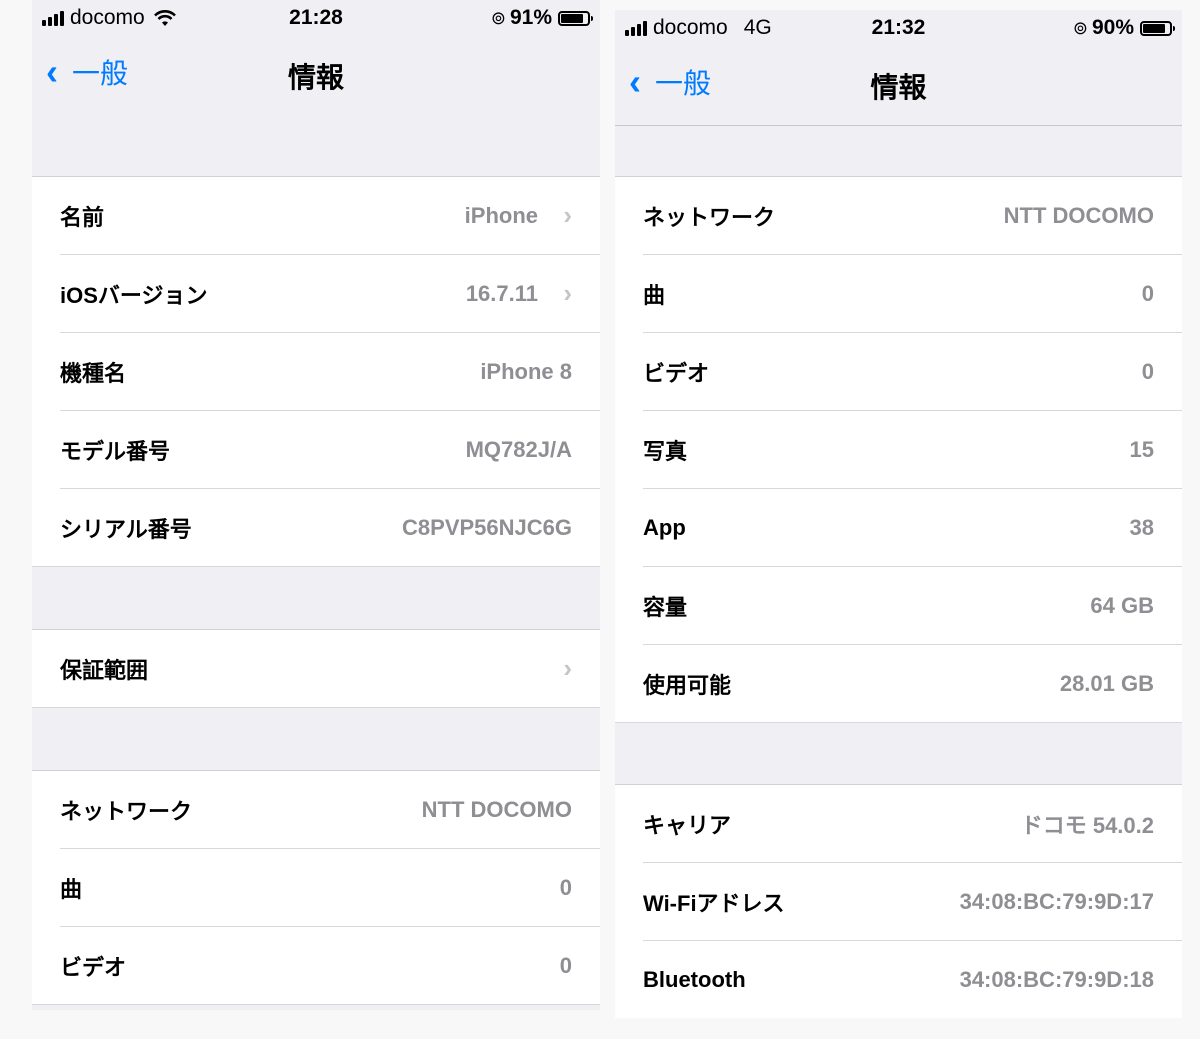 This screenshot has width=1200, height=1039. Describe the element at coordinates (898, 125) in the screenshot. I see `navbar-divider` at that location.